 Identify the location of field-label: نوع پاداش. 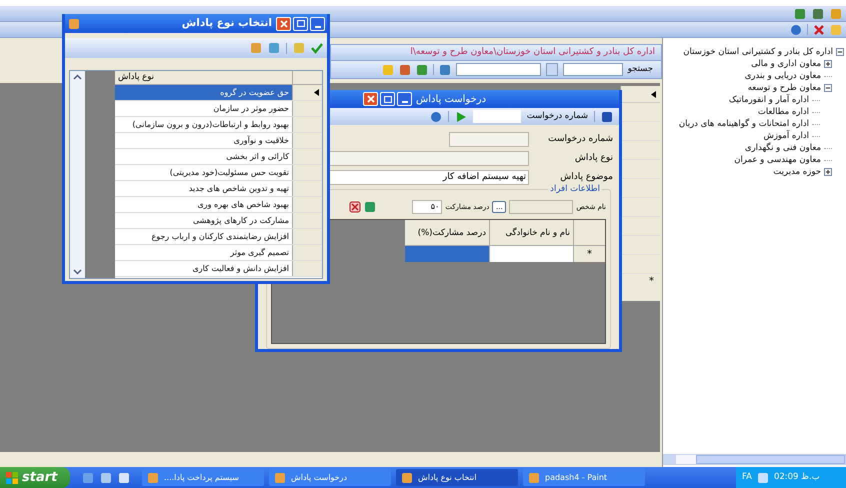
(593, 158).